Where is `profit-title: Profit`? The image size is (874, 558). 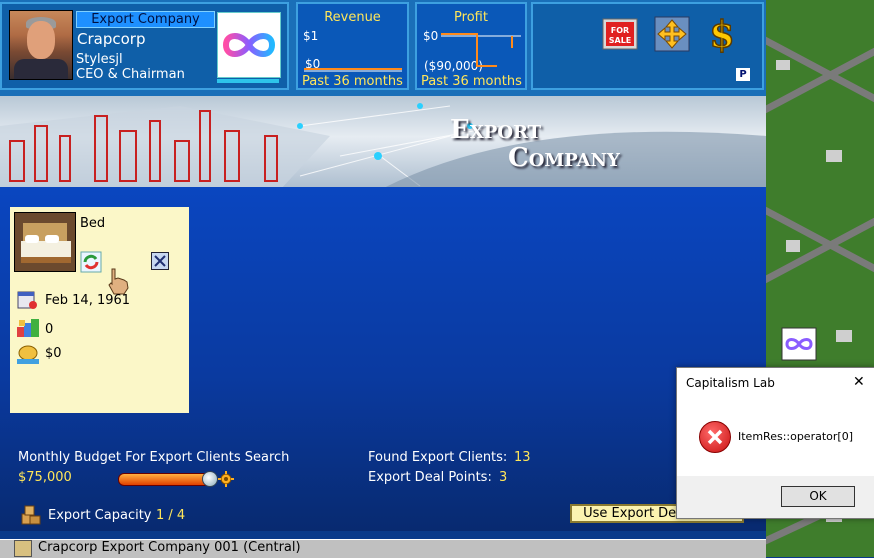 profit-title: Profit is located at coordinates (471, 17).